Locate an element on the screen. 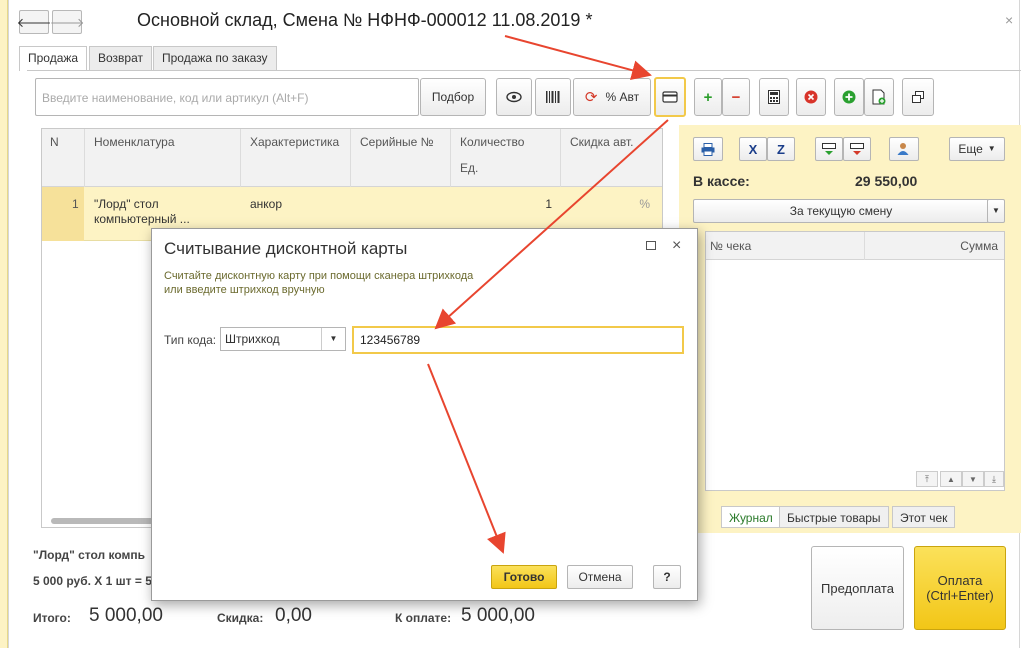  scroll-top-icon: ⤒ is located at coordinates (927, 479).